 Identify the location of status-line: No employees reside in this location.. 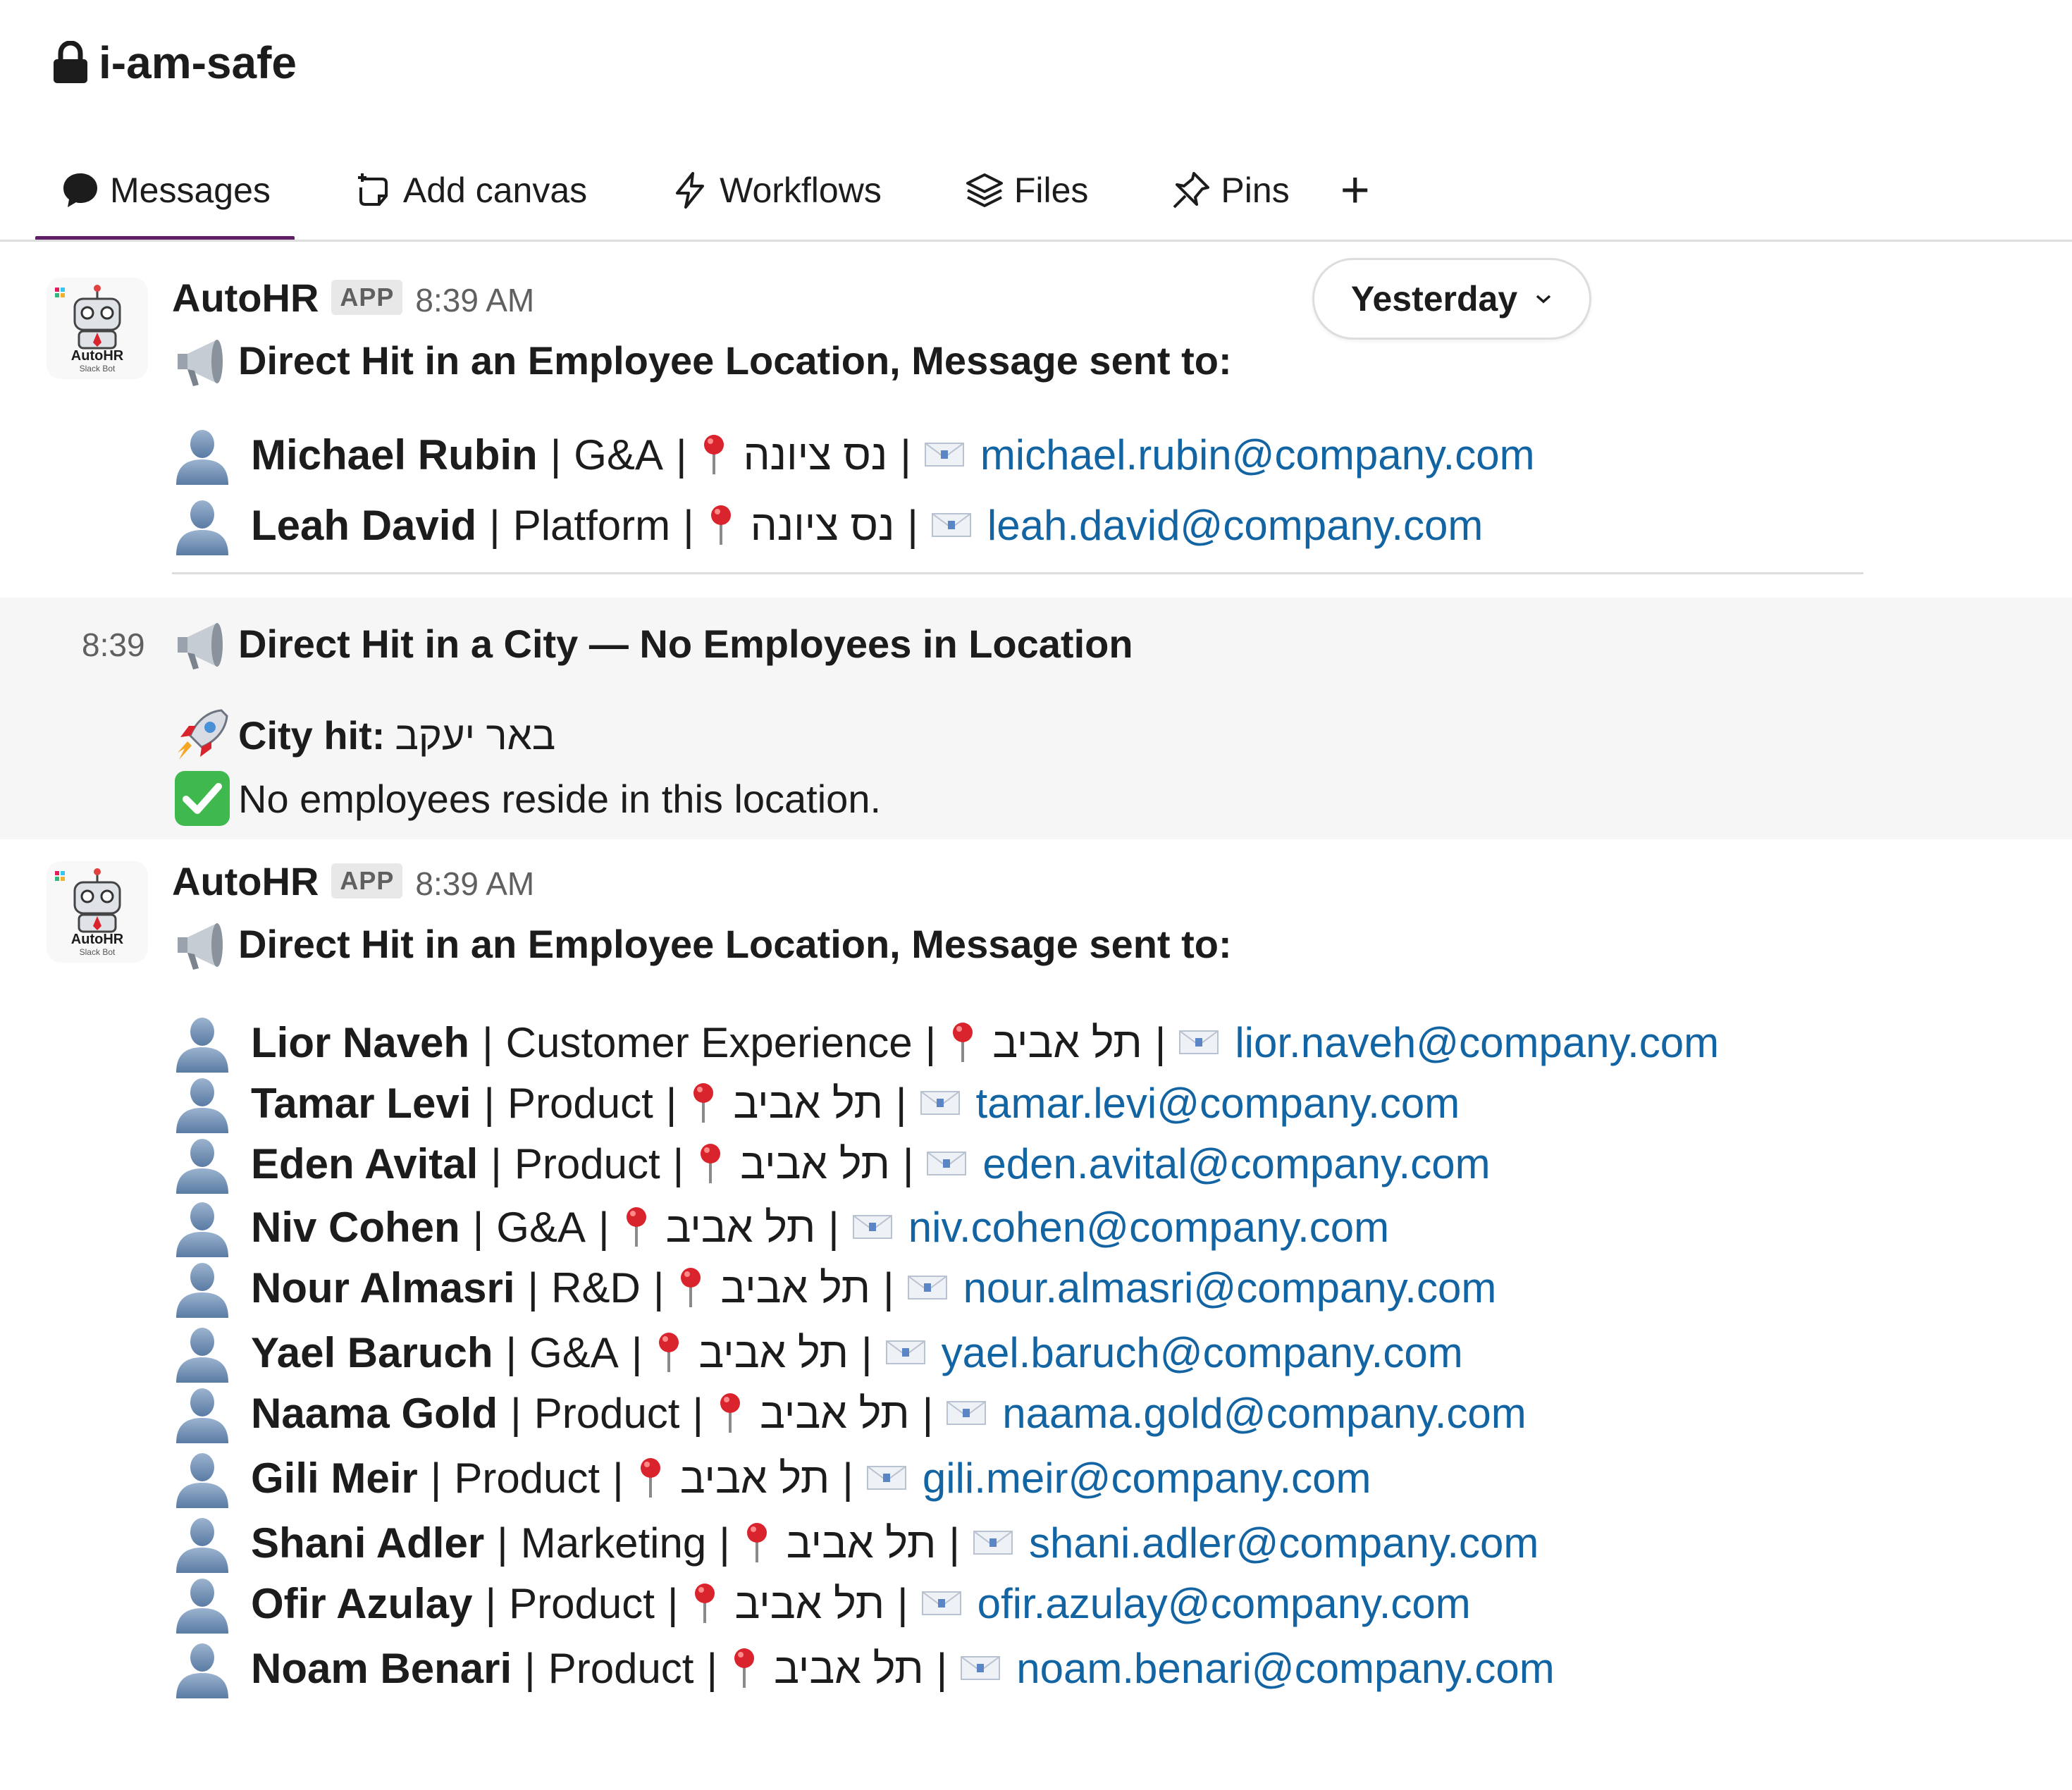
(526, 798).